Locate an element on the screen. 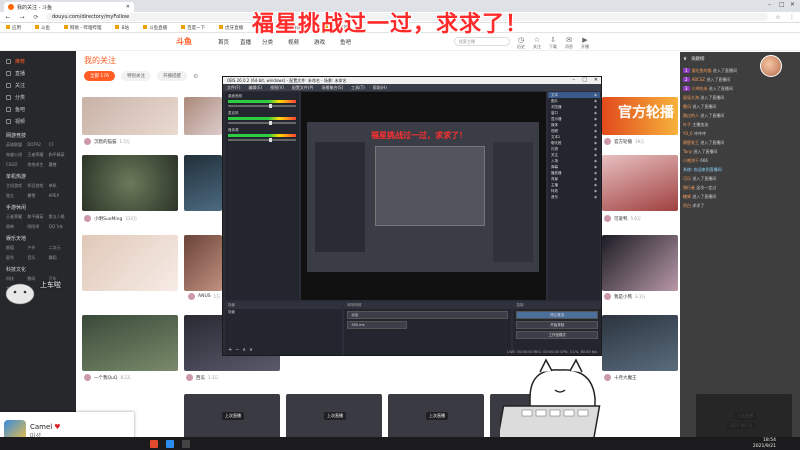 The width and height of the screenshot is (800, 450). heart-icon: ♥ is located at coordinates (57, 427).